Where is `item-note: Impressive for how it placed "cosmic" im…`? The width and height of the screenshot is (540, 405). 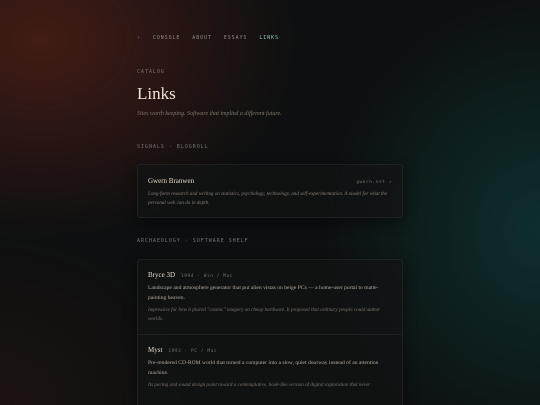 item-note: Impressive for how it placed "cosmic" im… is located at coordinates (264, 314).